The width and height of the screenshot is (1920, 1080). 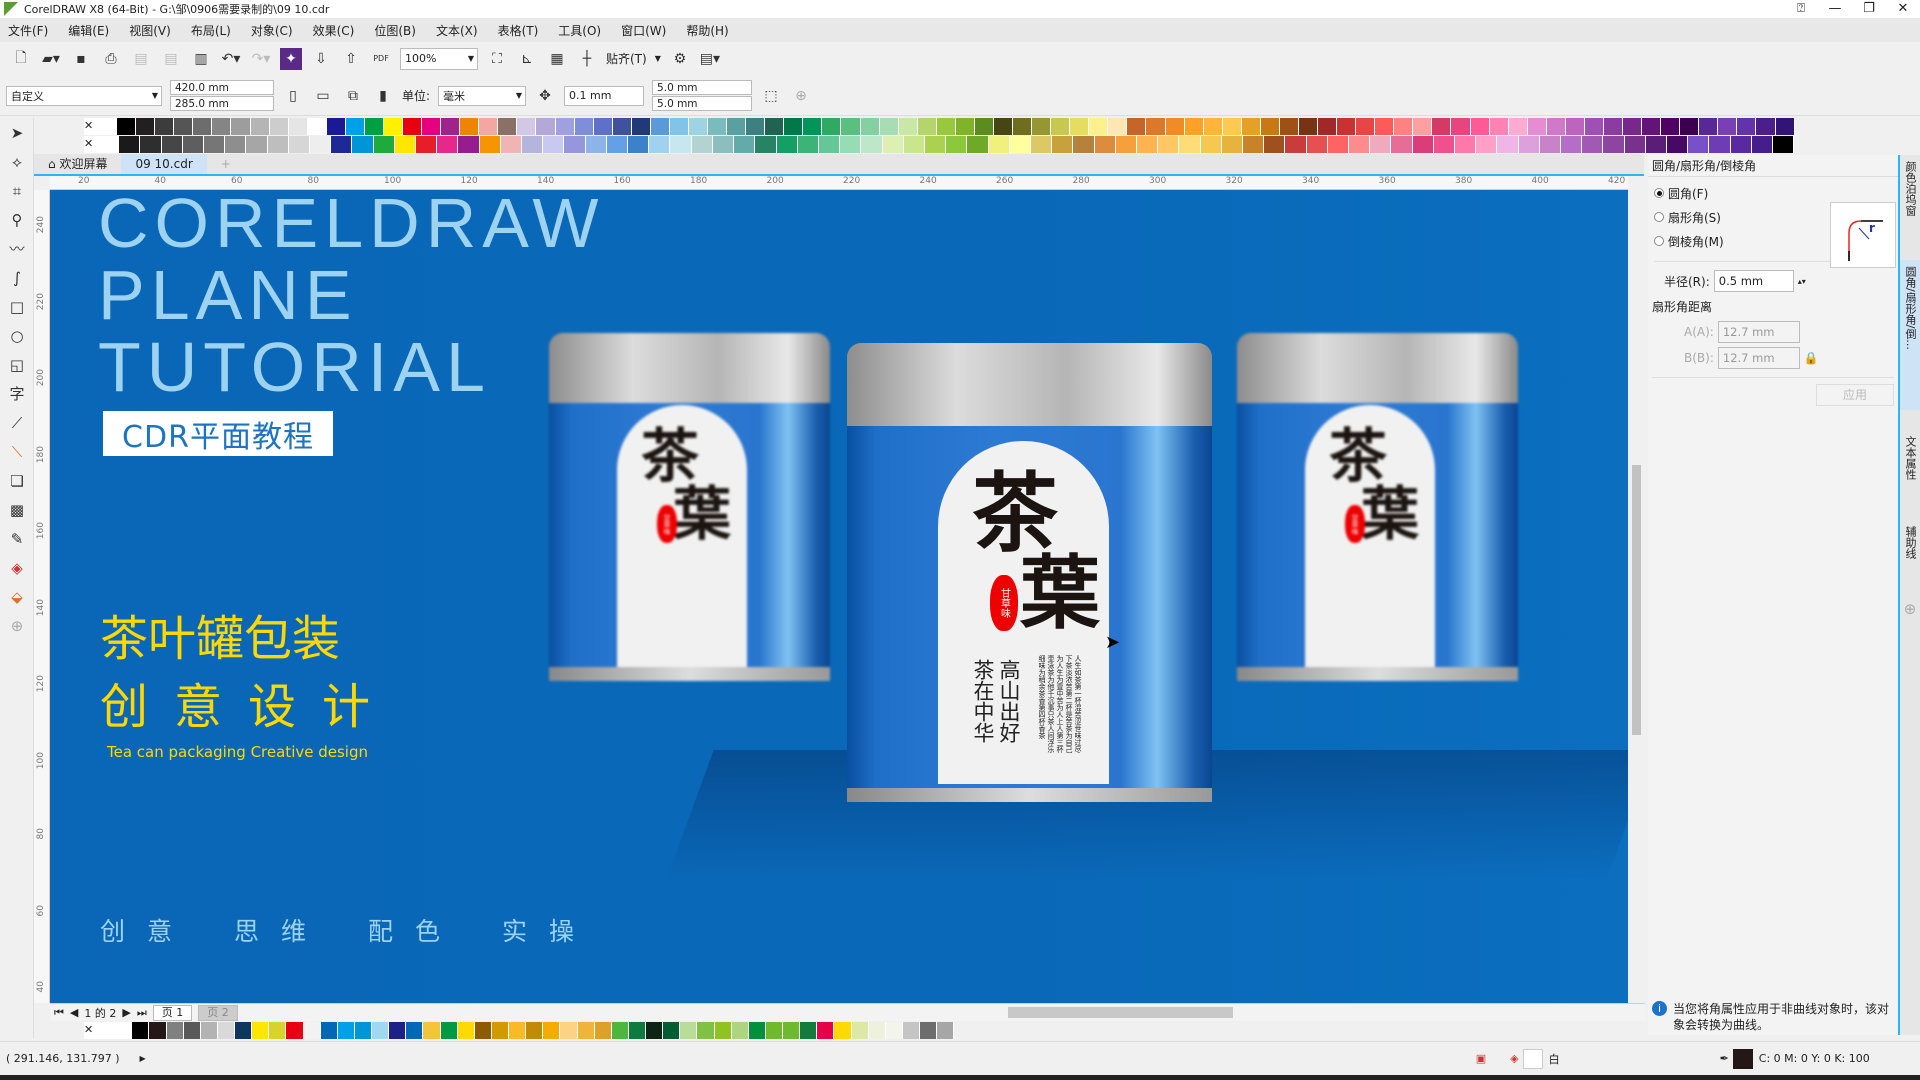 I want to click on connector-tool-icon: ⟍, so click(x=17, y=451).